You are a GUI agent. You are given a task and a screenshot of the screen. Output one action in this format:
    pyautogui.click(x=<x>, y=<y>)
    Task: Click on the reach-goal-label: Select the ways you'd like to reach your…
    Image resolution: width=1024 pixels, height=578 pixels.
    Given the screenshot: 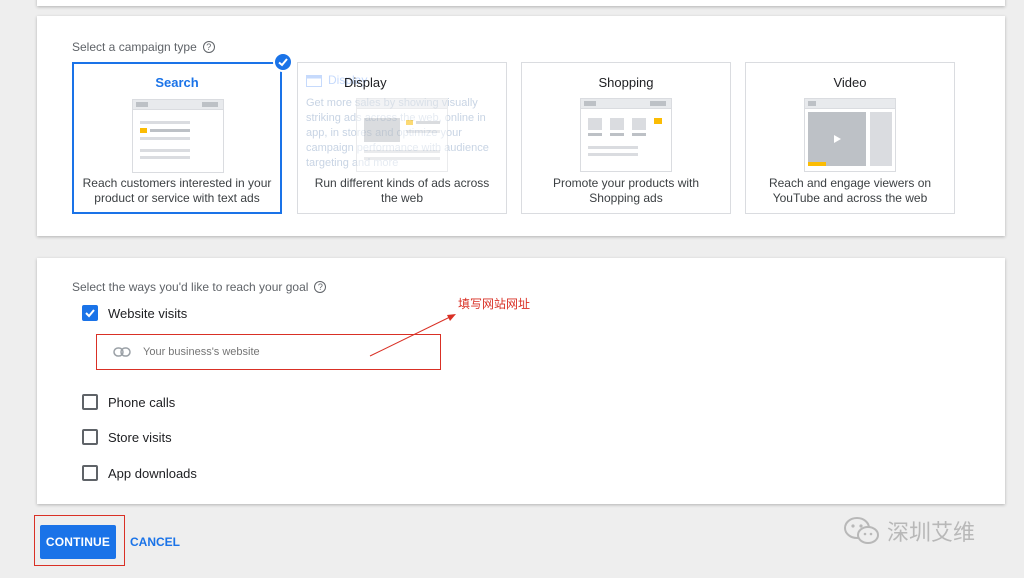 What is the action you would take?
    pyautogui.click(x=199, y=287)
    